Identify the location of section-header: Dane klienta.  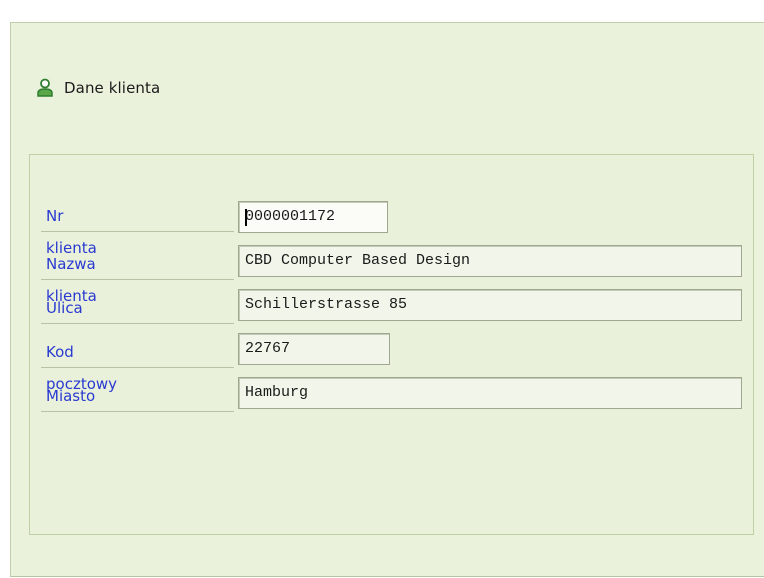
(98, 88).